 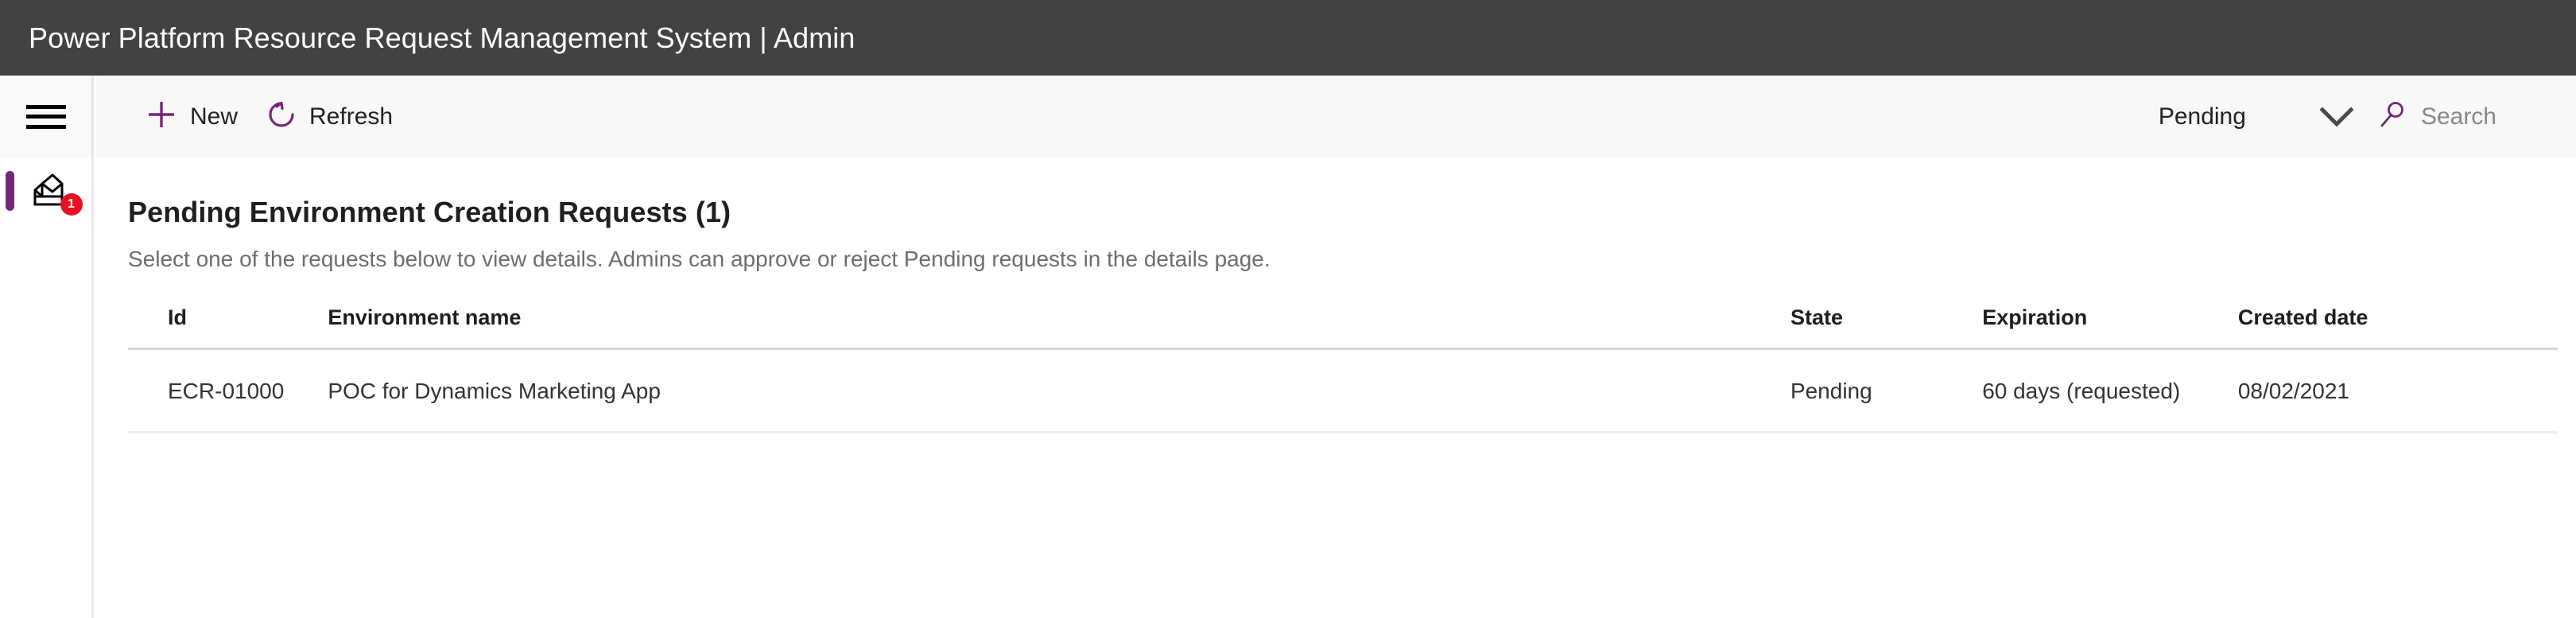 I want to click on sidebar-item-requests: 1, so click(x=45, y=190).